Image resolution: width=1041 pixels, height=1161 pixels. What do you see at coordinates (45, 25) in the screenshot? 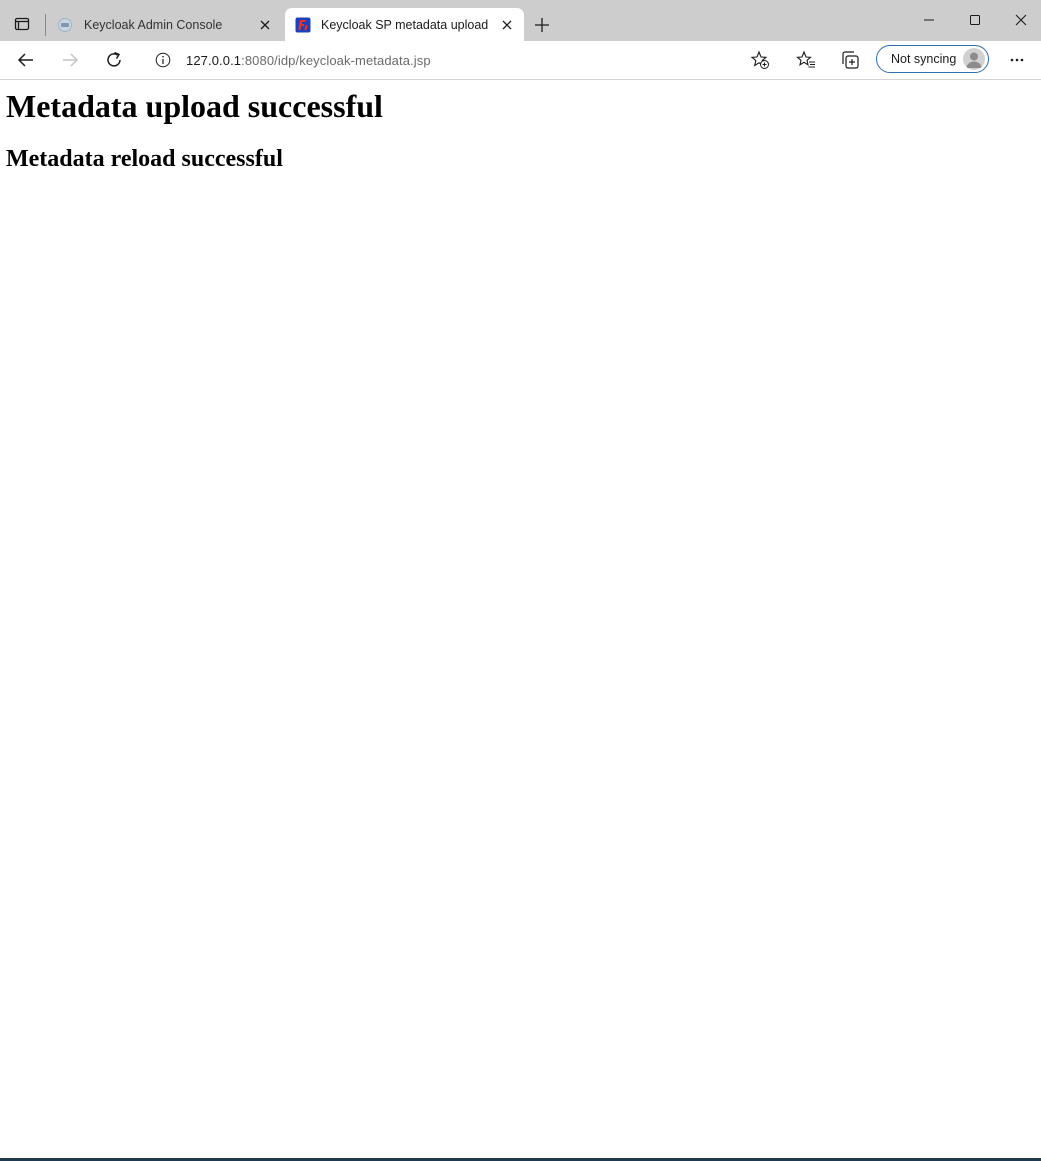
I see `tab-separator` at bounding box center [45, 25].